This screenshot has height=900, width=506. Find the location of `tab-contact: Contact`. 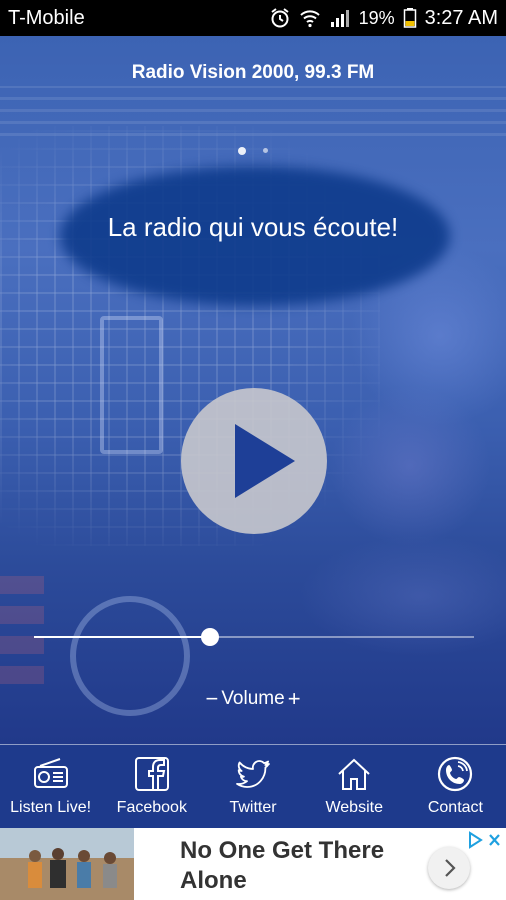

tab-contact: Contact is located at coordinates (455, 787).